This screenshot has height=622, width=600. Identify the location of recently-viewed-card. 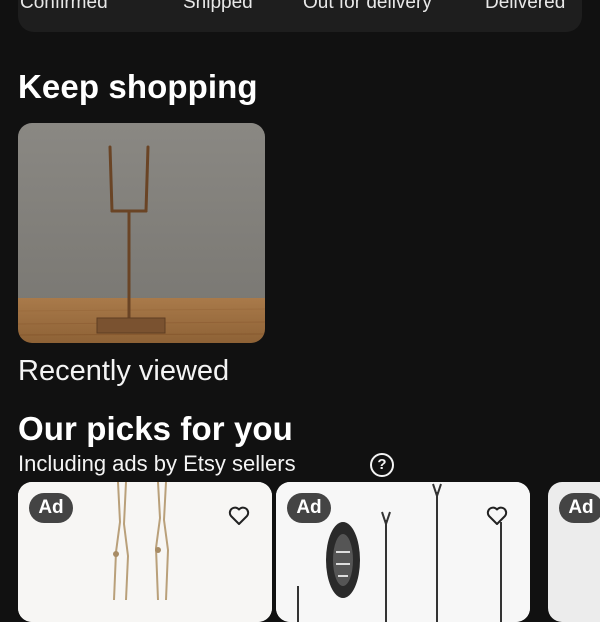
(141, 233).